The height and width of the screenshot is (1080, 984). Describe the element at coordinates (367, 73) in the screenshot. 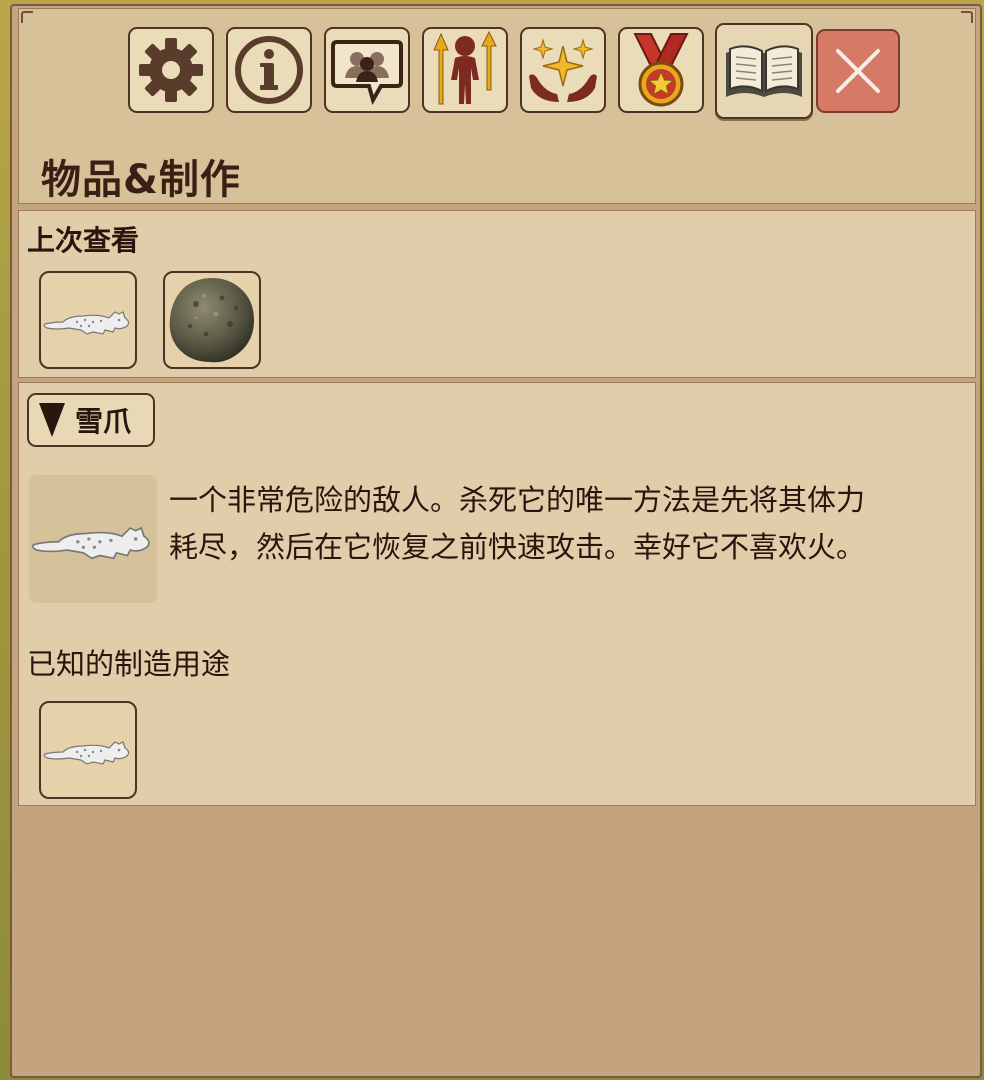

I see `people-chat-icon` at that location.